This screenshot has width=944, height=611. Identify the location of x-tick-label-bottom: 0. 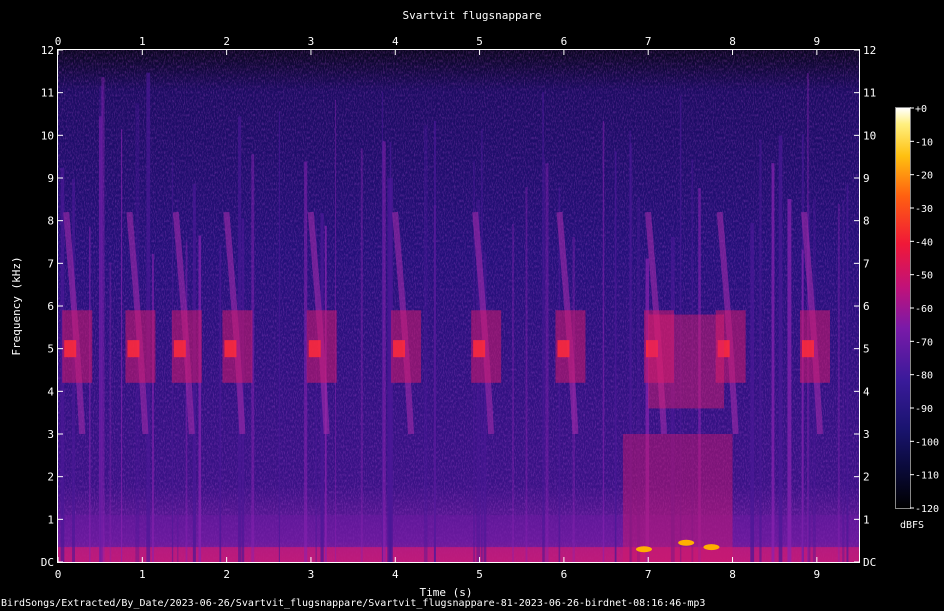
(58, 574).